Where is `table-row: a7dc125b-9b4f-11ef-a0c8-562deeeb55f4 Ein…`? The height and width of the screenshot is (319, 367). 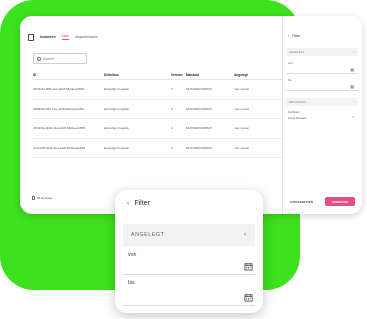
table-row: a7dc125b-9b4f-11ef-a0c8-562deeeb55f4 Ein… is located at coordinates (163, 148).